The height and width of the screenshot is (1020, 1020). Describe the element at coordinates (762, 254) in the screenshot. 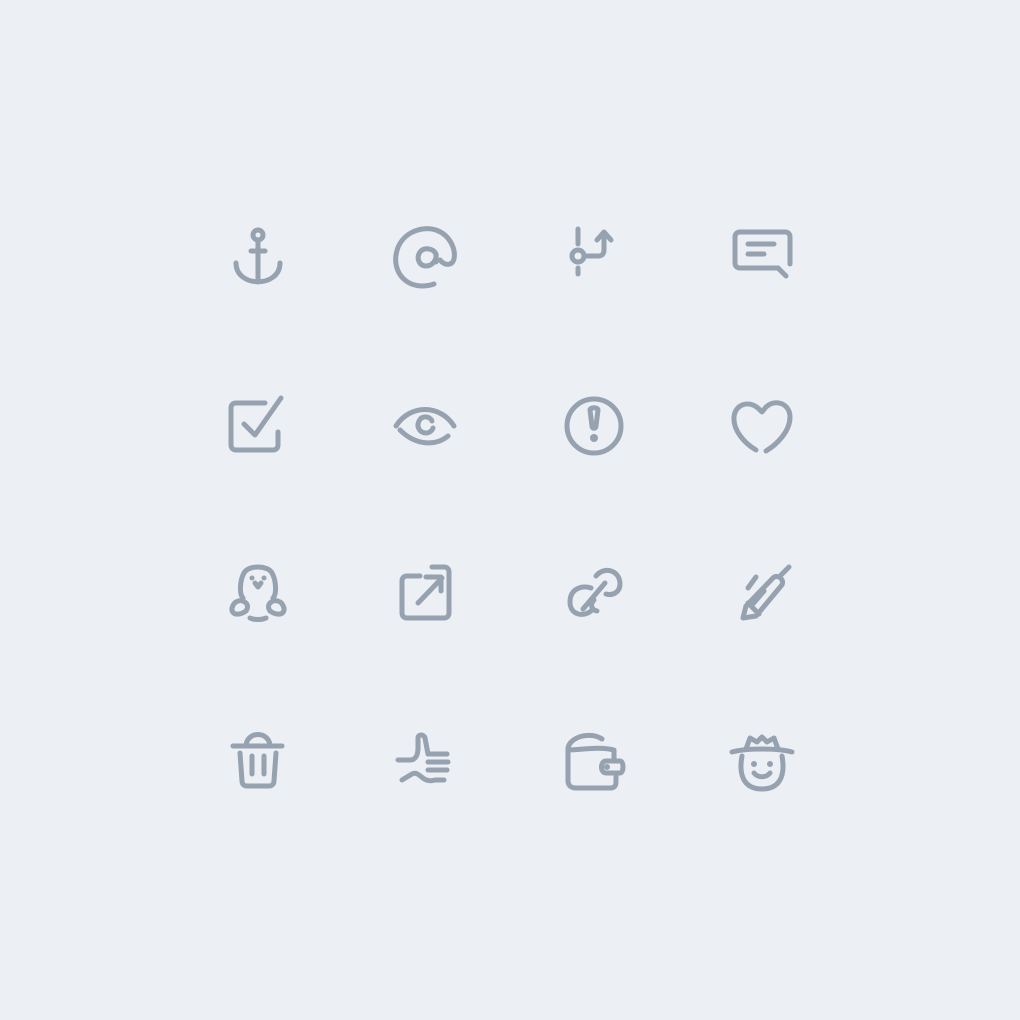

I see `message-icon` at that location.